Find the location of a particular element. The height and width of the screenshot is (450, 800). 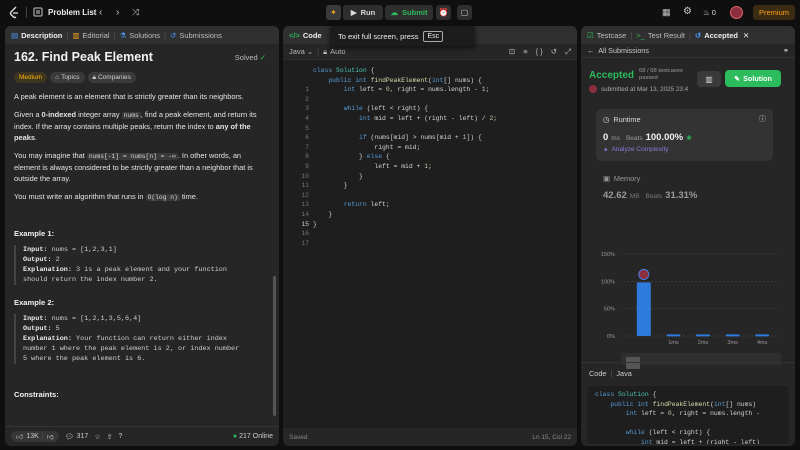

leaf-icon: ❀ is located at coordinates (689, 138).